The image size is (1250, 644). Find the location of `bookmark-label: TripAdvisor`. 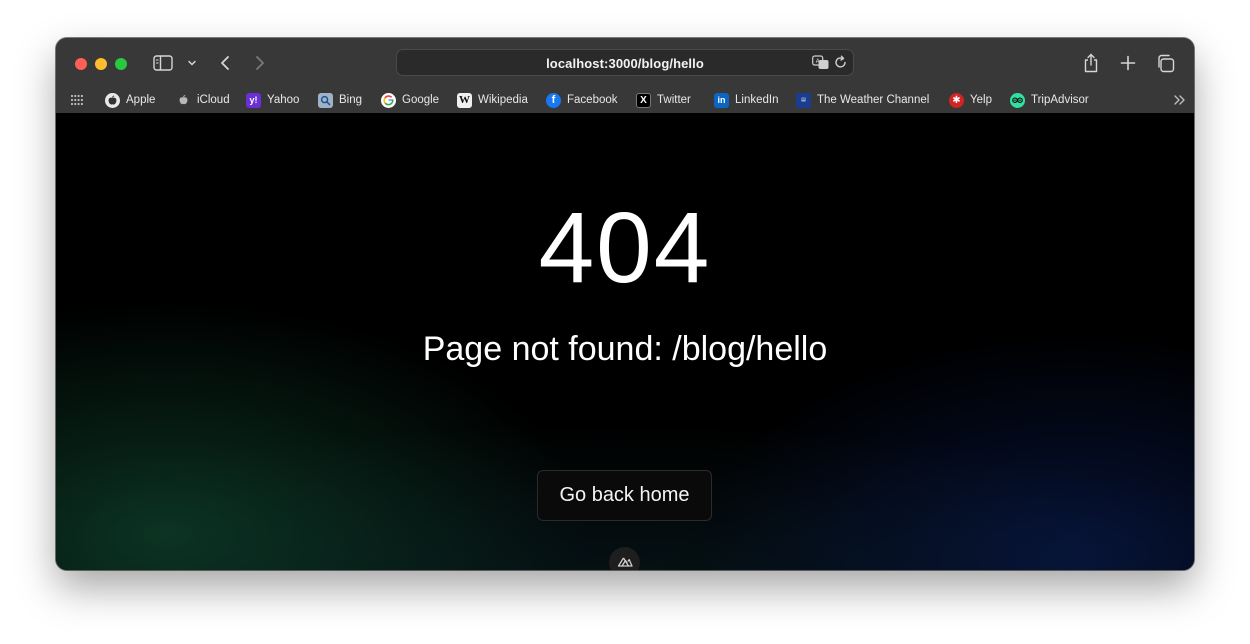

bookmark-label: TripAdvisor is located at coordinates (1060, 100).